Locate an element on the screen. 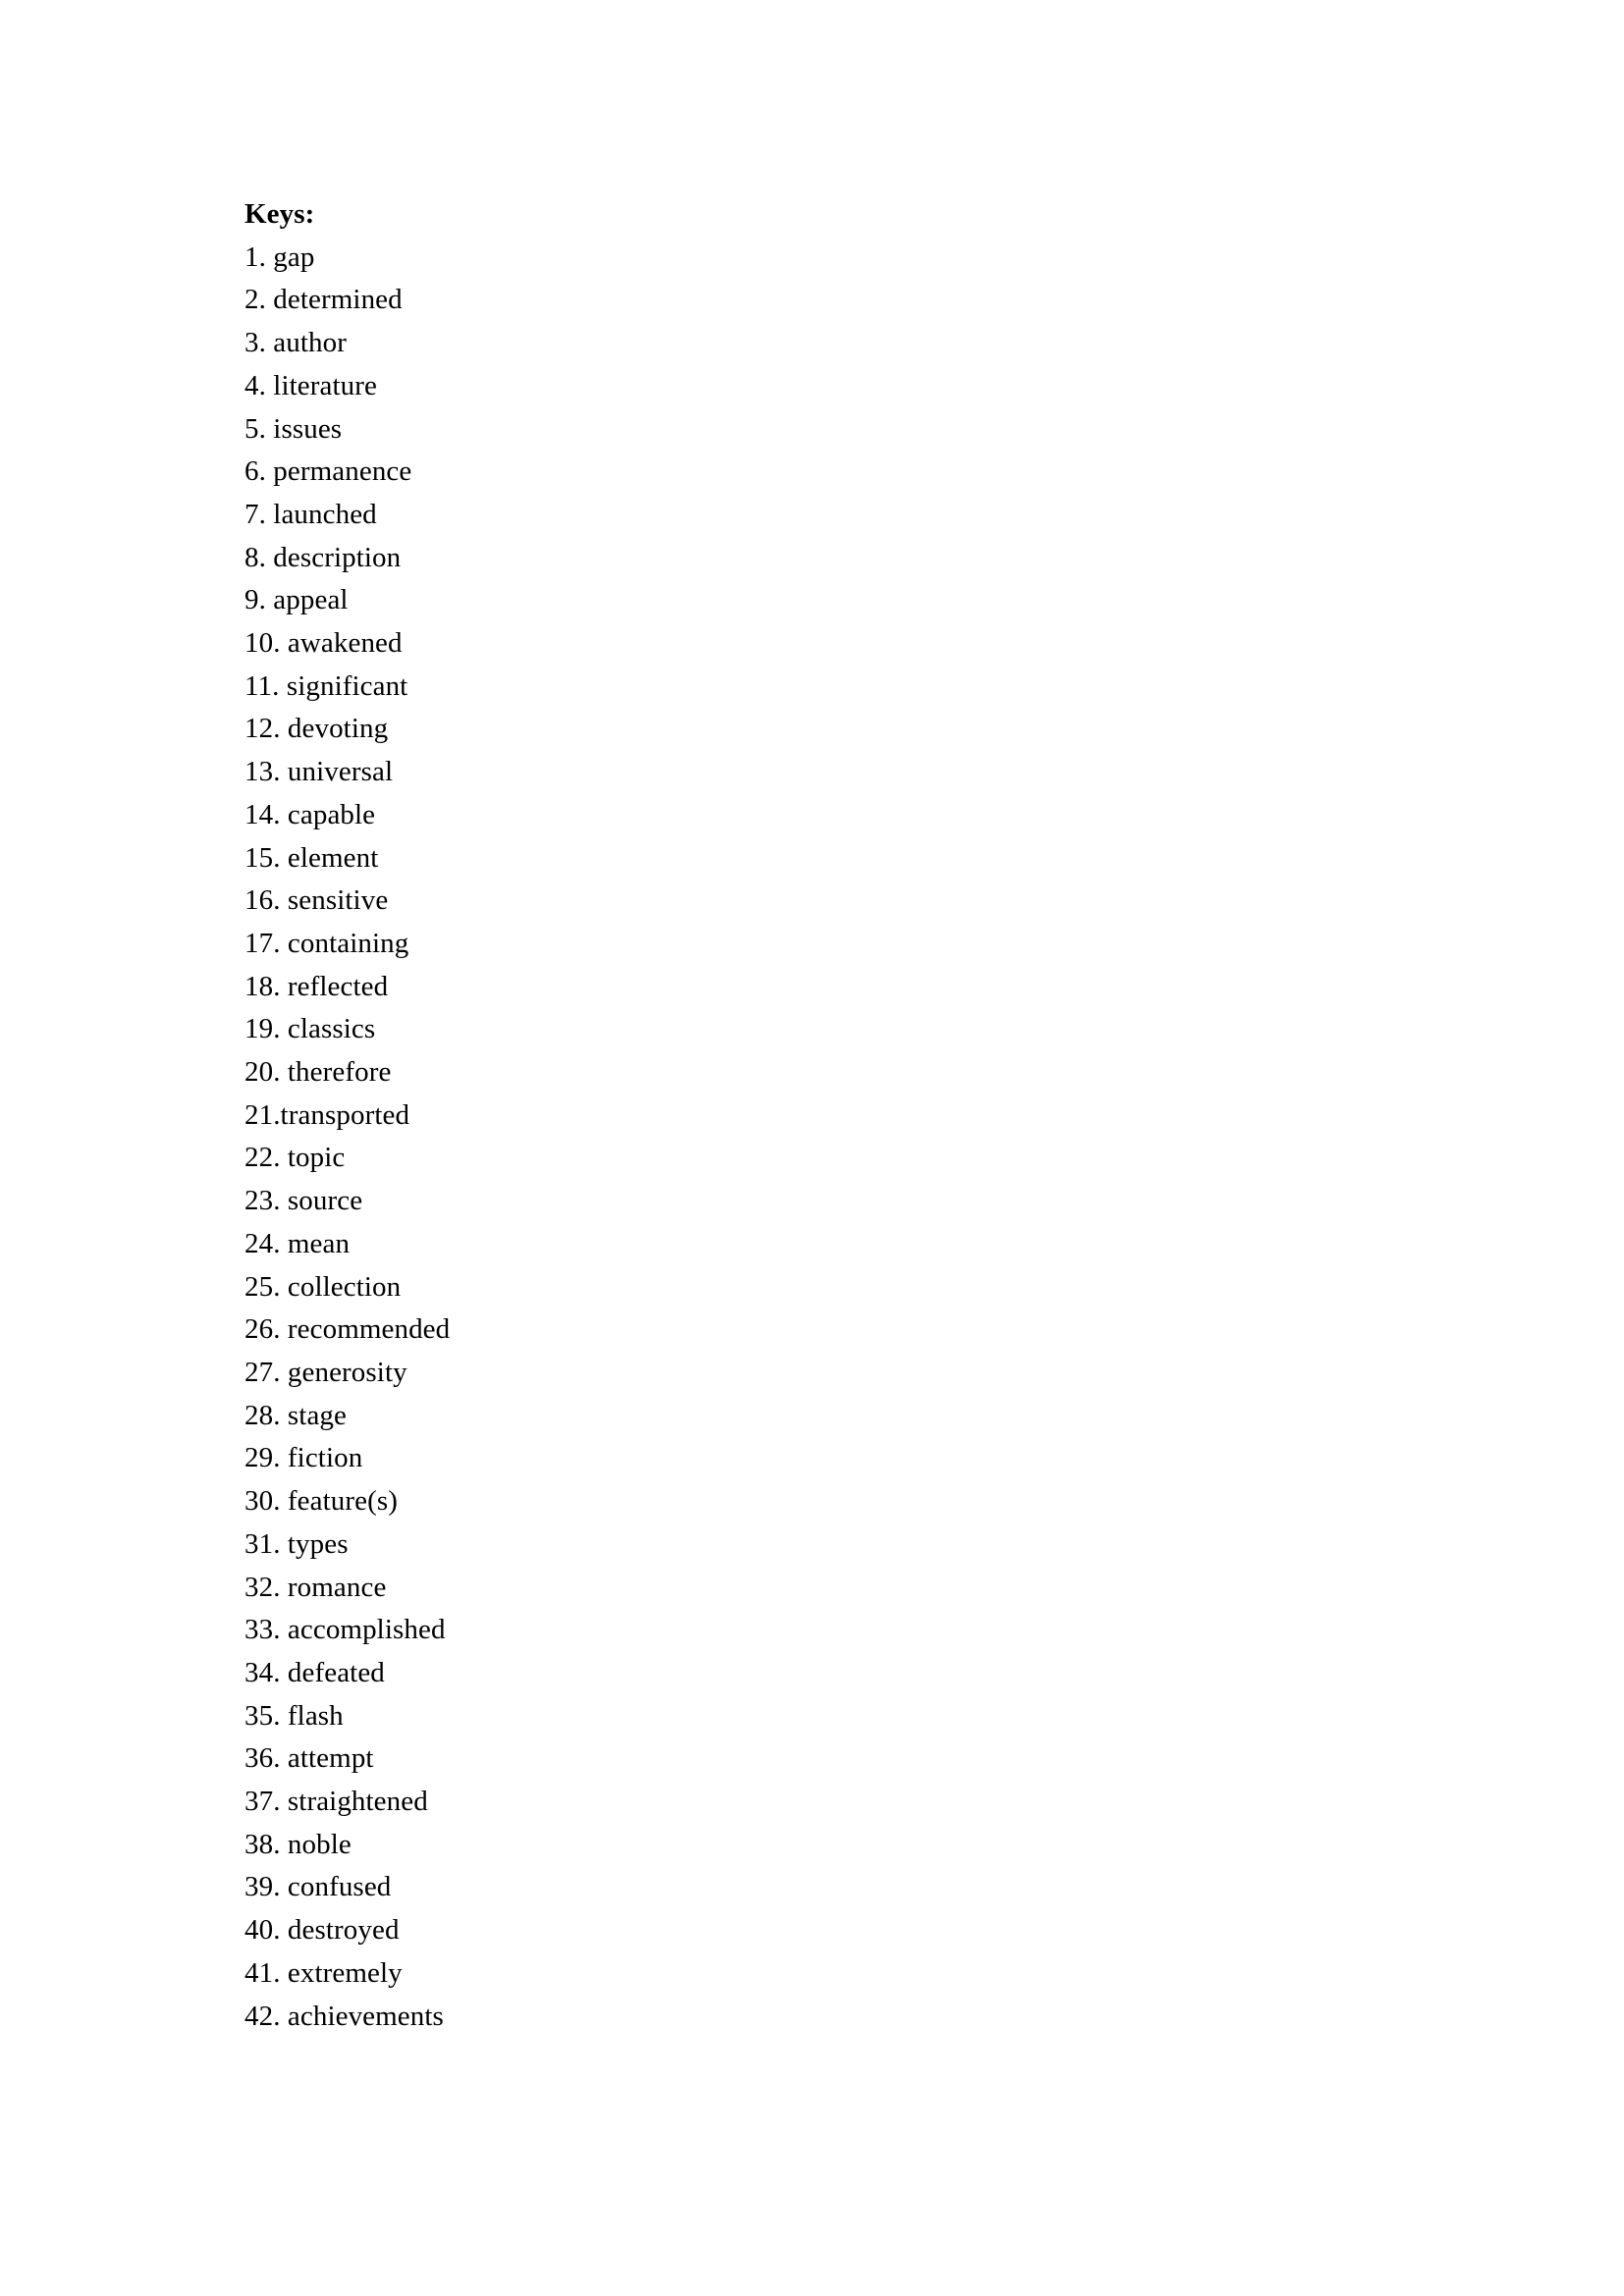 This screenshot has width=1624, height=2296. page-title: Keys: is located at coordinates (279, 214).